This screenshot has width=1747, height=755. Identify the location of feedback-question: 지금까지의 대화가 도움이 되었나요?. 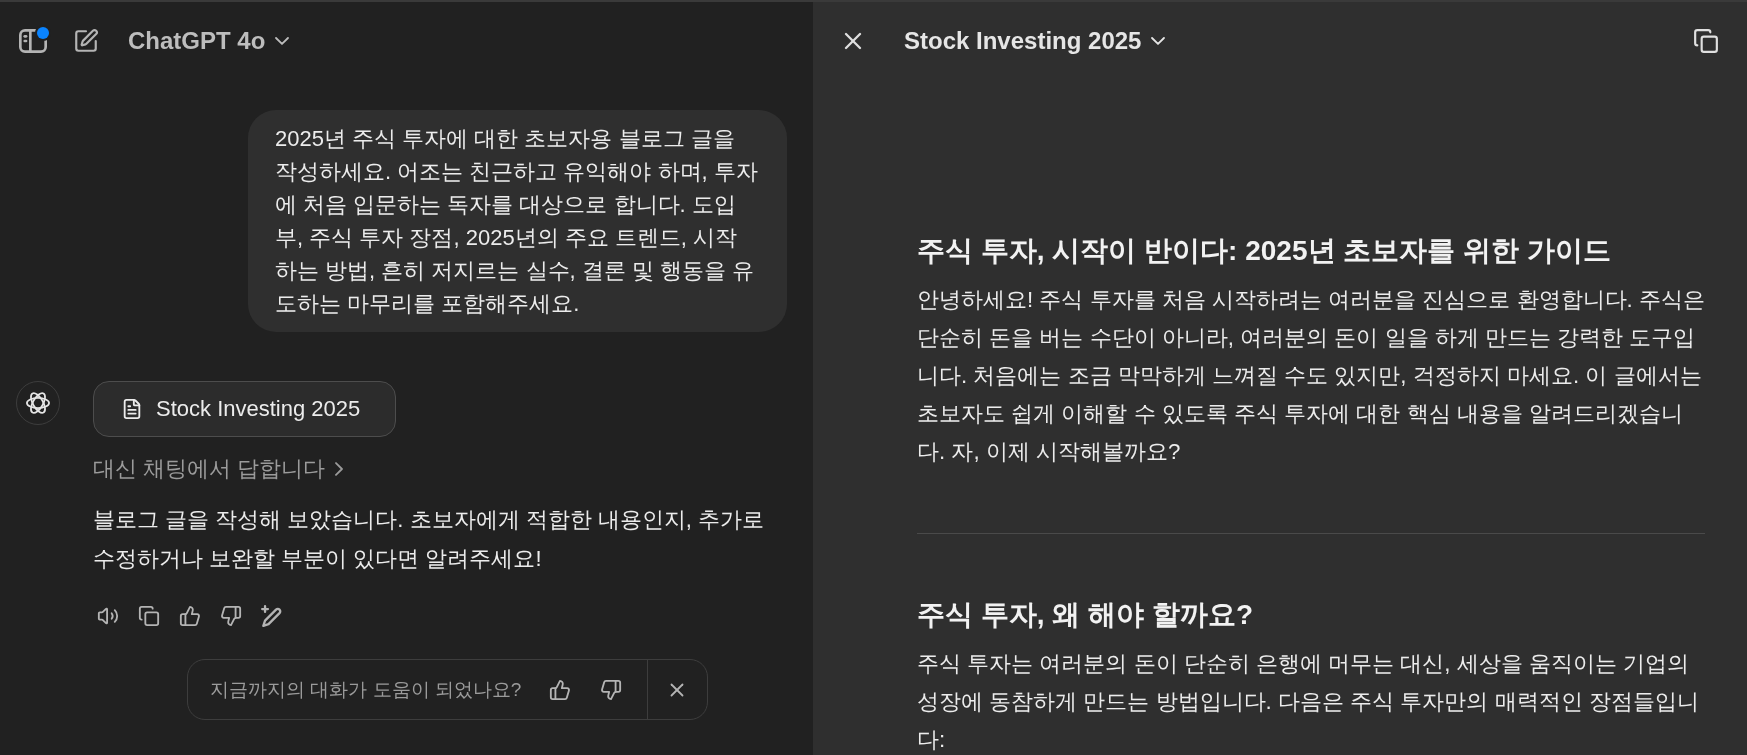
(366, 689).